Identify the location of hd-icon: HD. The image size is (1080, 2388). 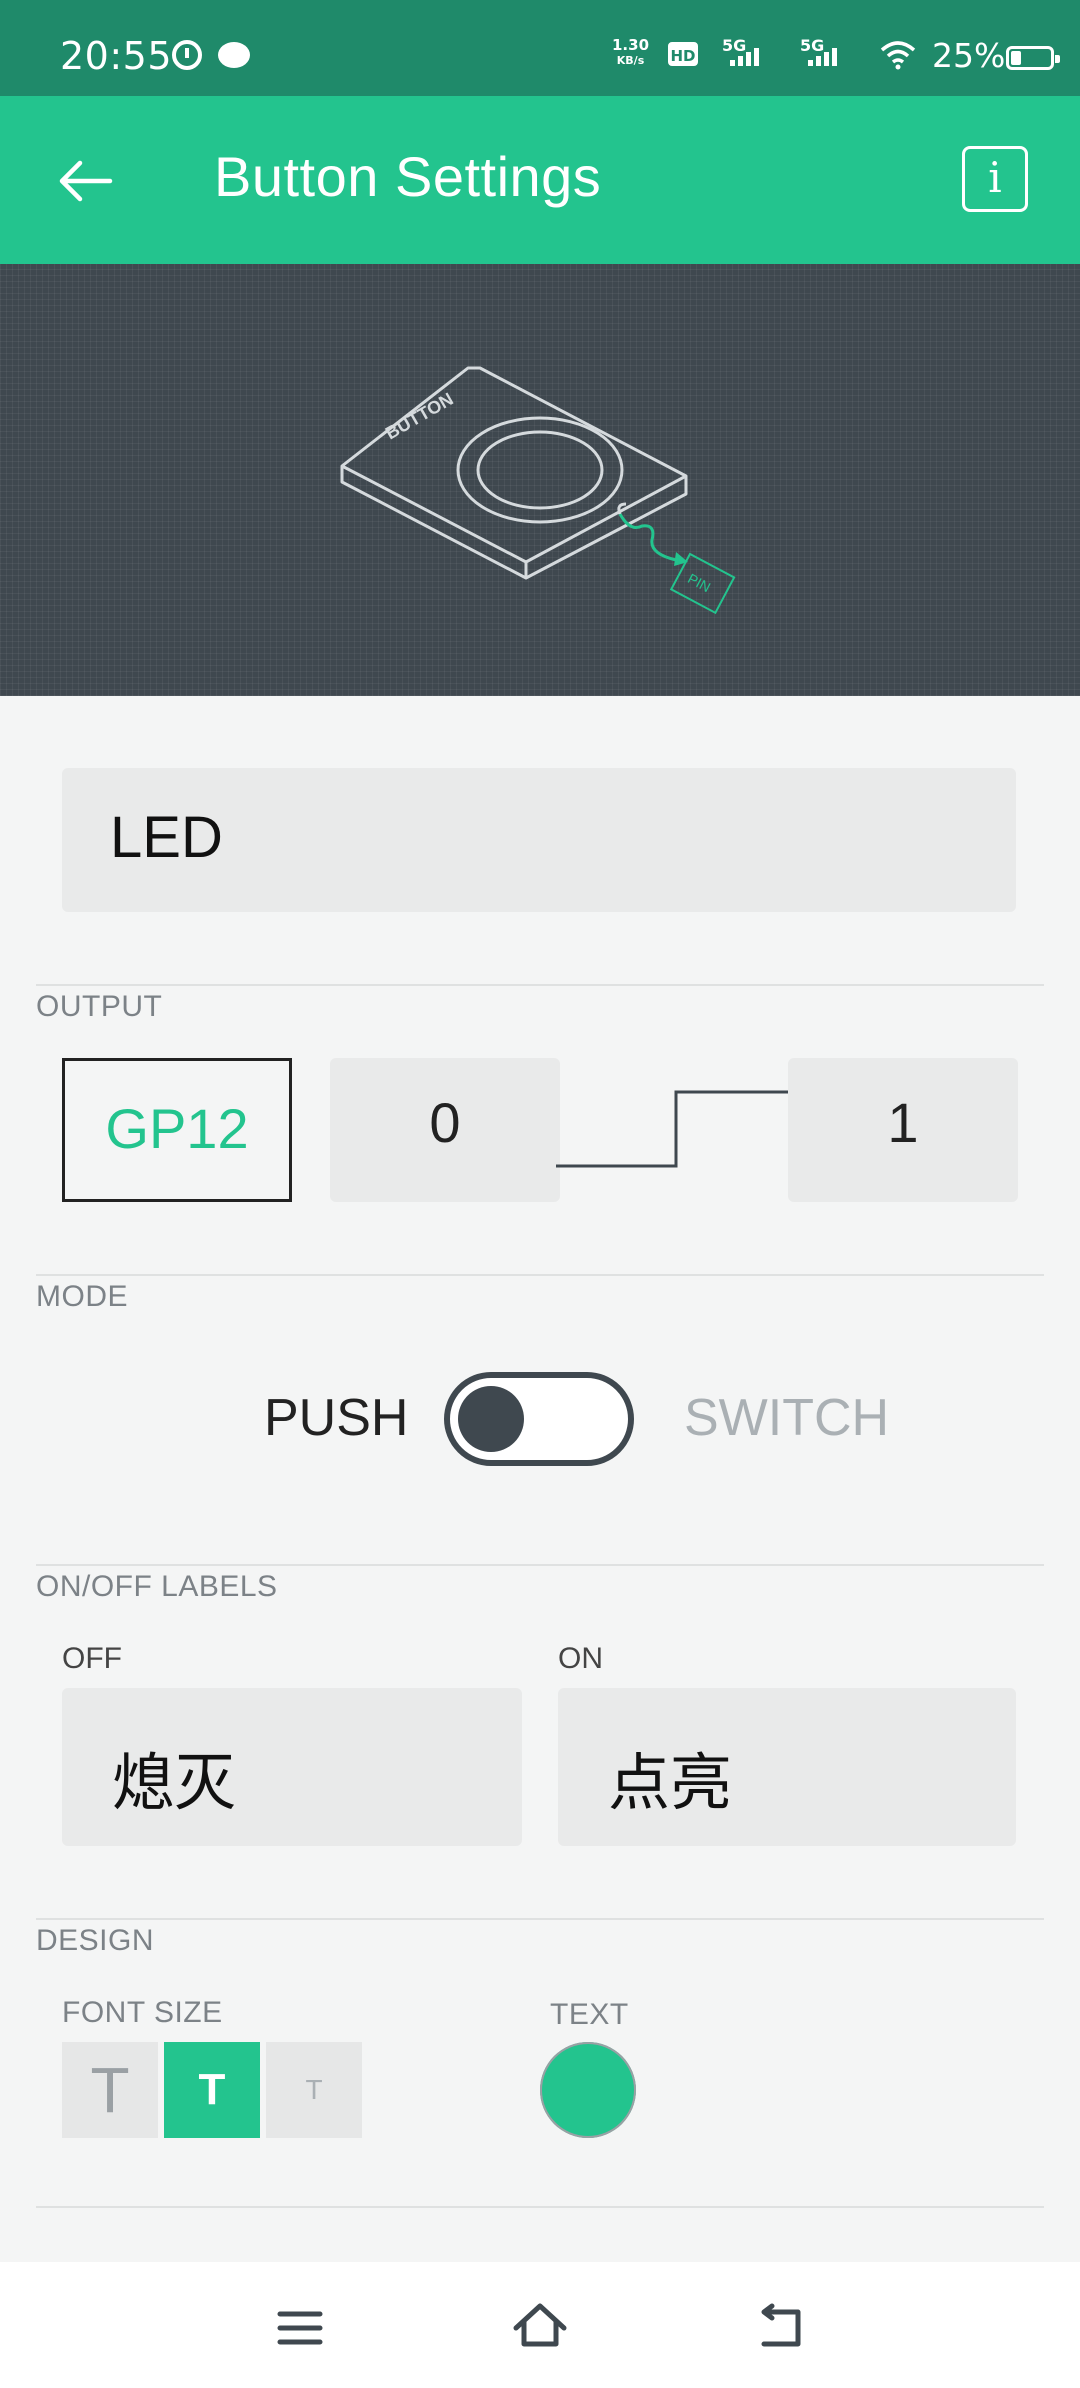
(683, 54).